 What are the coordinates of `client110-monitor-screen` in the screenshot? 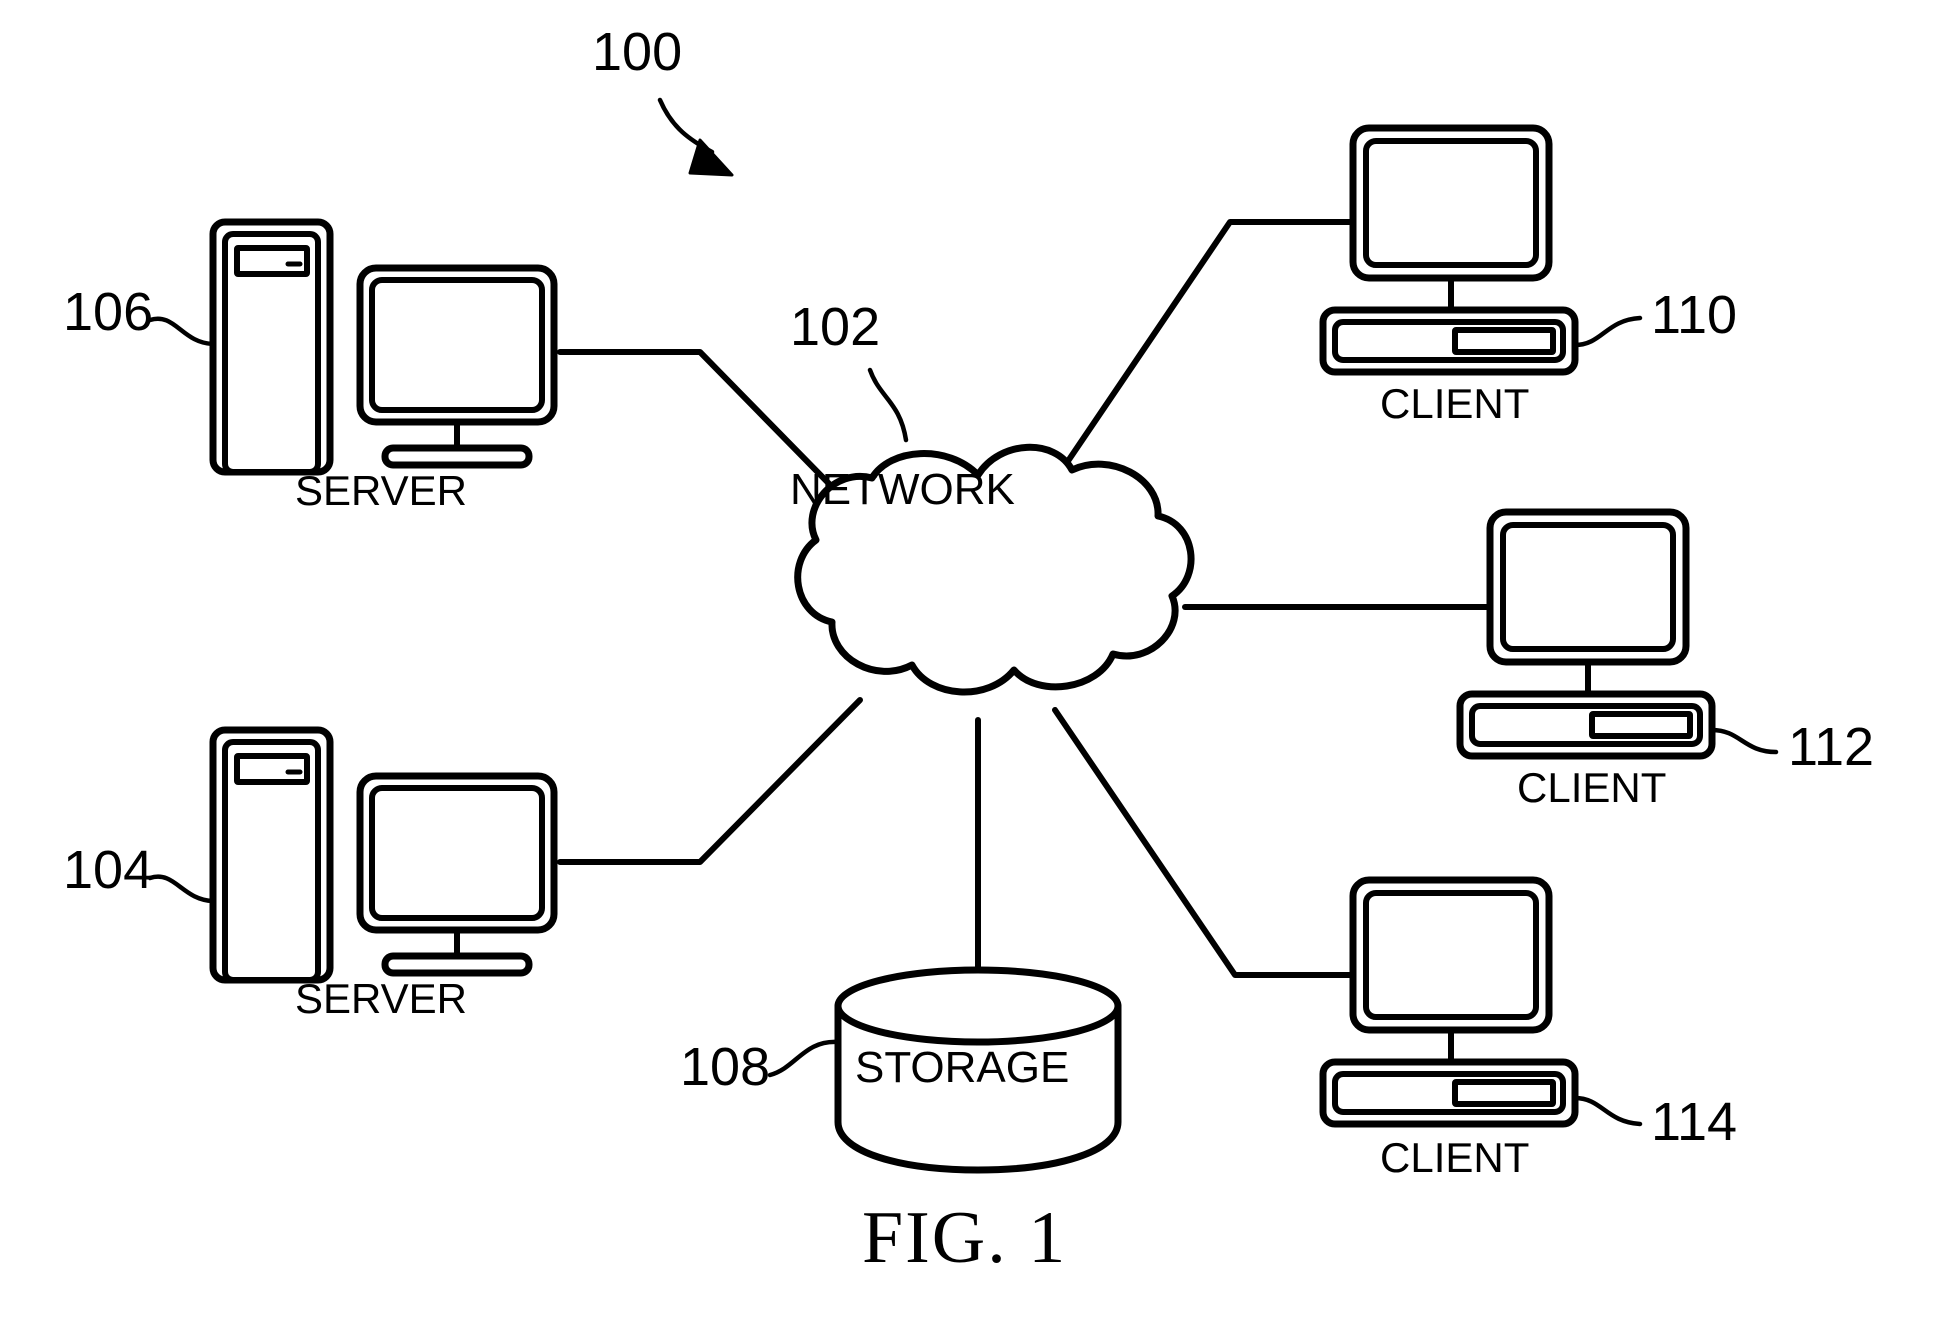 It's located at (1451, 203).